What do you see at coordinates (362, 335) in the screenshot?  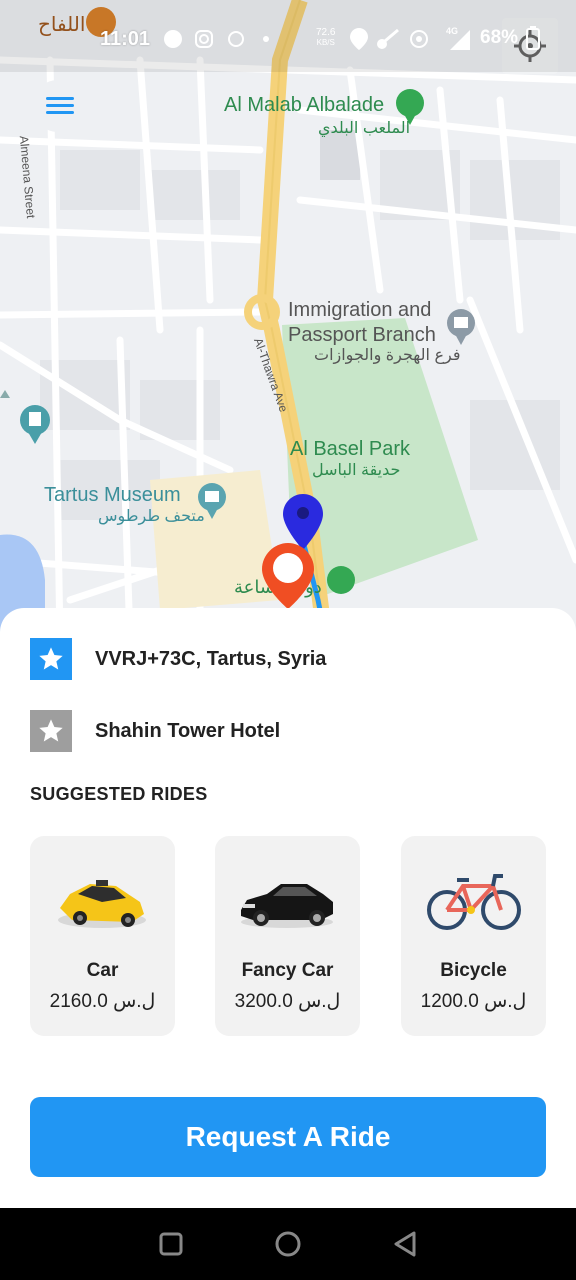 I see `map-label-immigration-2: Passport Branch` at bounding box center [362, 335].